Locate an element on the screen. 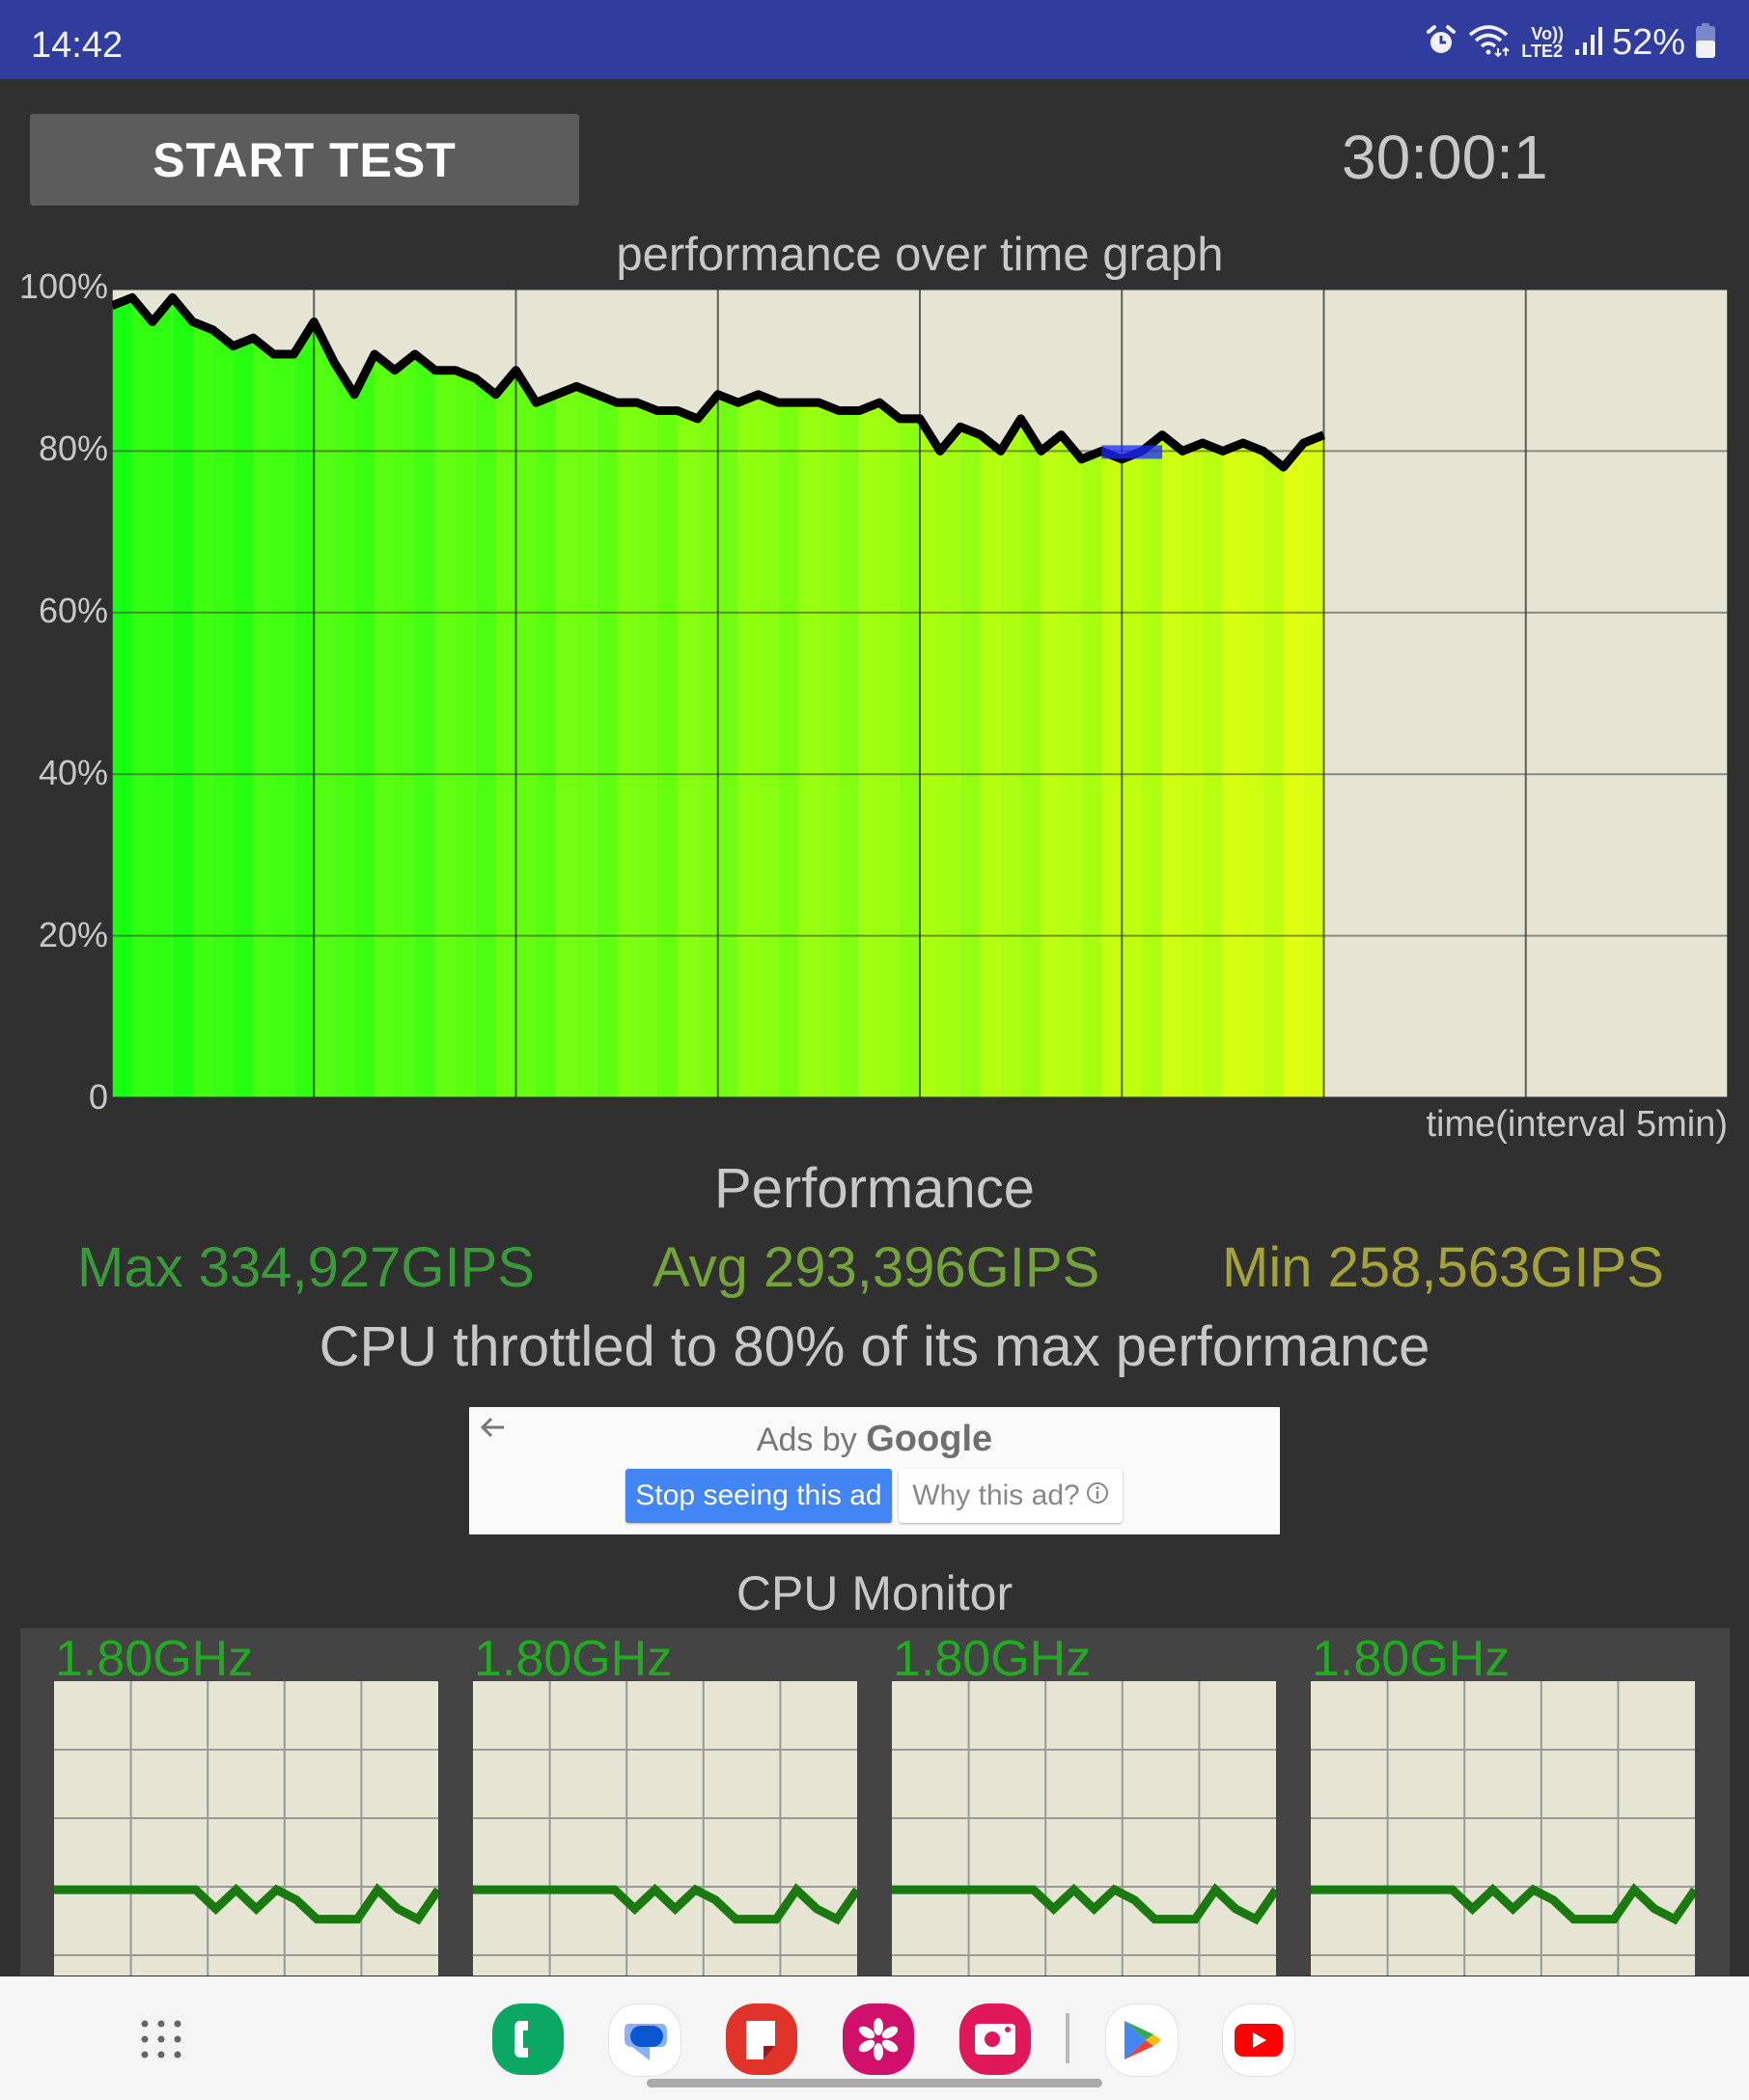  dock-divider is located at coordinates (1067, 2038).